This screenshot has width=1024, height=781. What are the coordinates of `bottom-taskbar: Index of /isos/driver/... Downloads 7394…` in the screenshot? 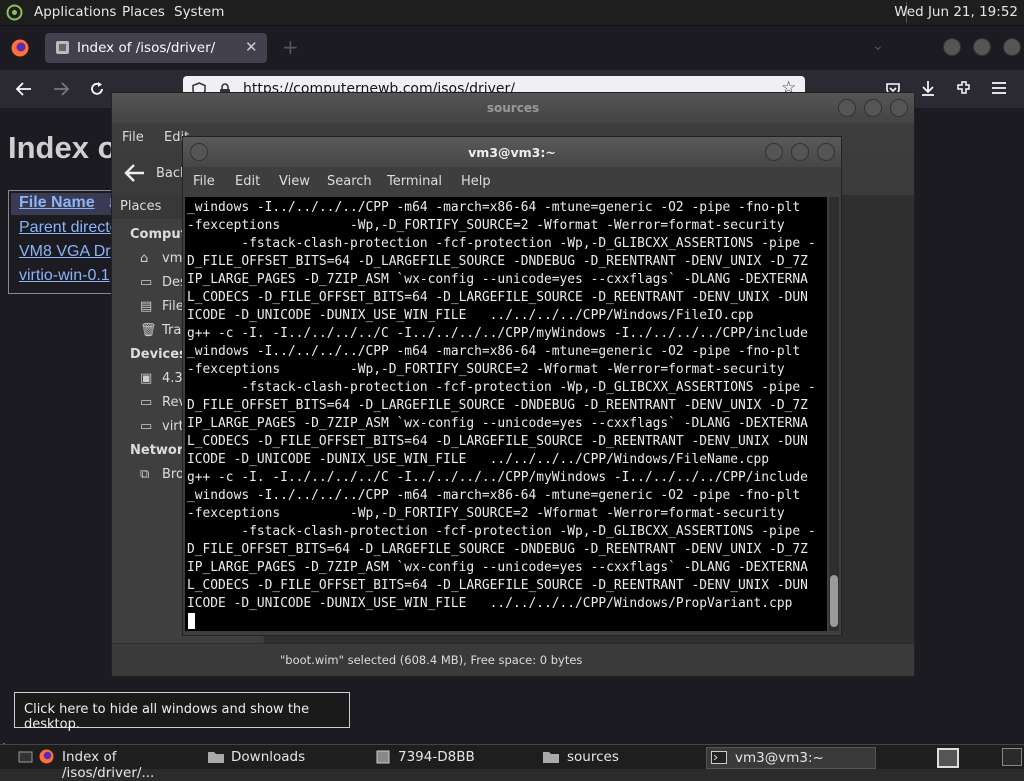 It's located at (512, 762).